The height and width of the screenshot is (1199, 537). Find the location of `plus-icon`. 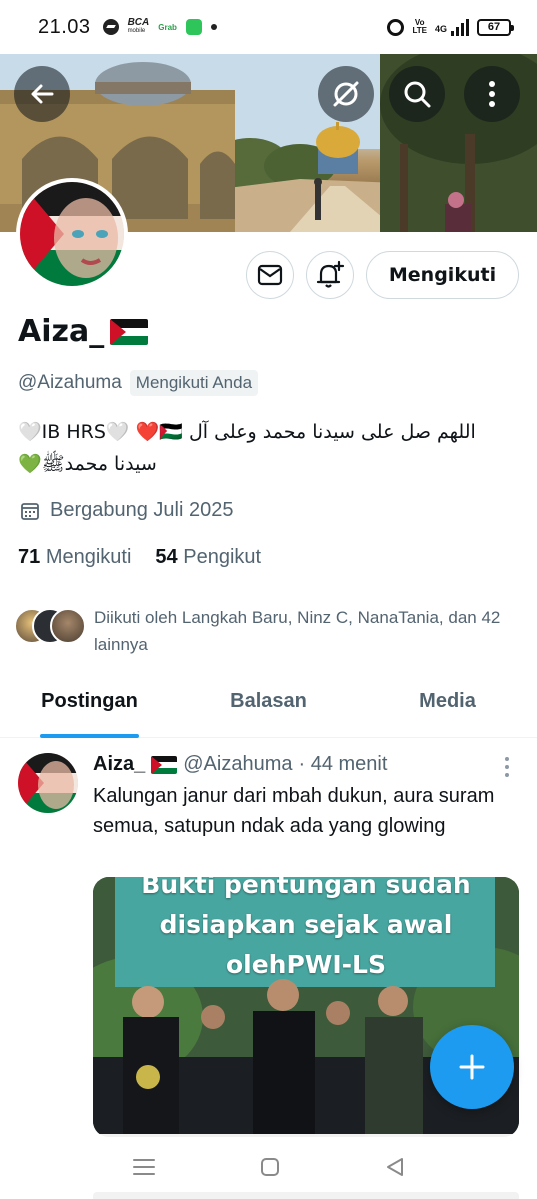

plus-icon is located at coordinates (472, 1067).